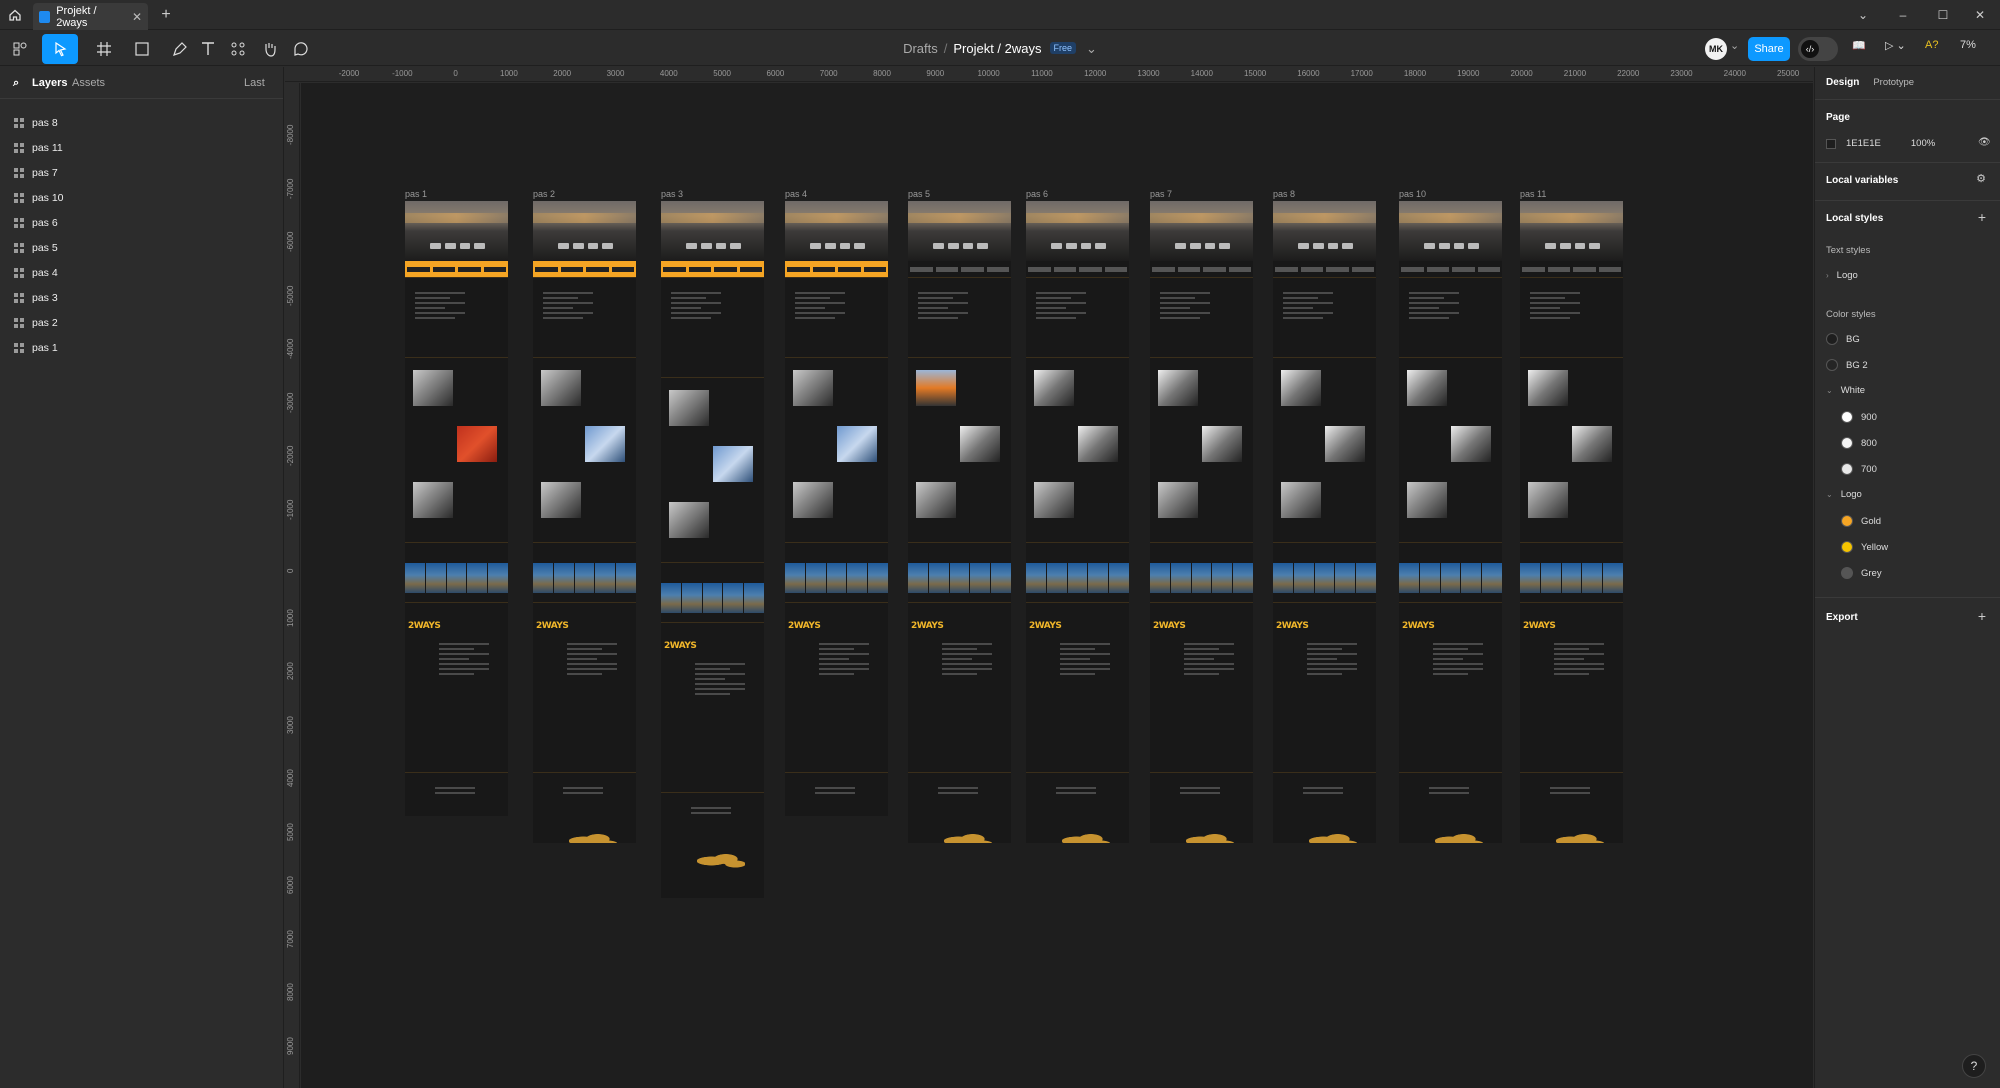 The image size is (2000, 1088). I want to click on layer-label: pas 5, so click(45, 248).